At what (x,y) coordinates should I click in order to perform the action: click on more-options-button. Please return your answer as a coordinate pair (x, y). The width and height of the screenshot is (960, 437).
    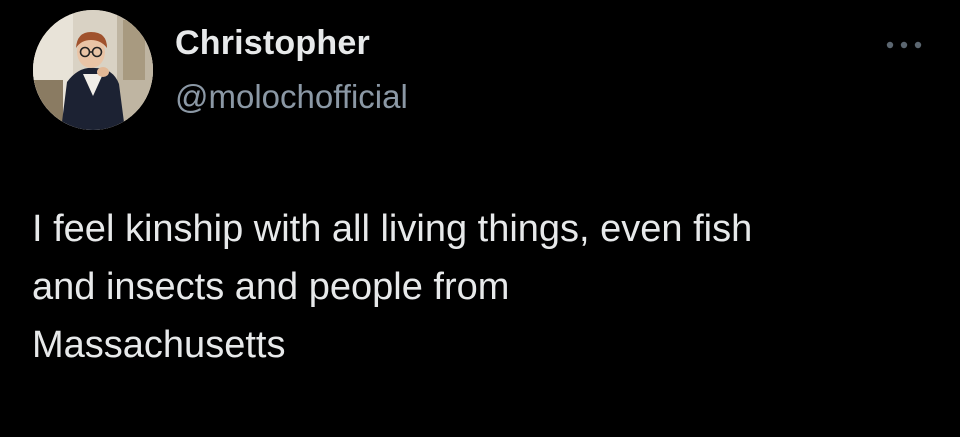
    Looking at the image, I should click on (904, 45).